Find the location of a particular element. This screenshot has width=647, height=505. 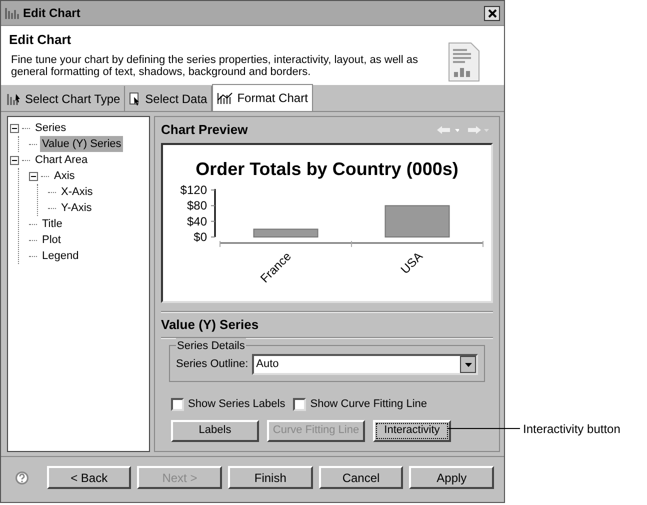

close-icon is located at coordinates (492, 13).